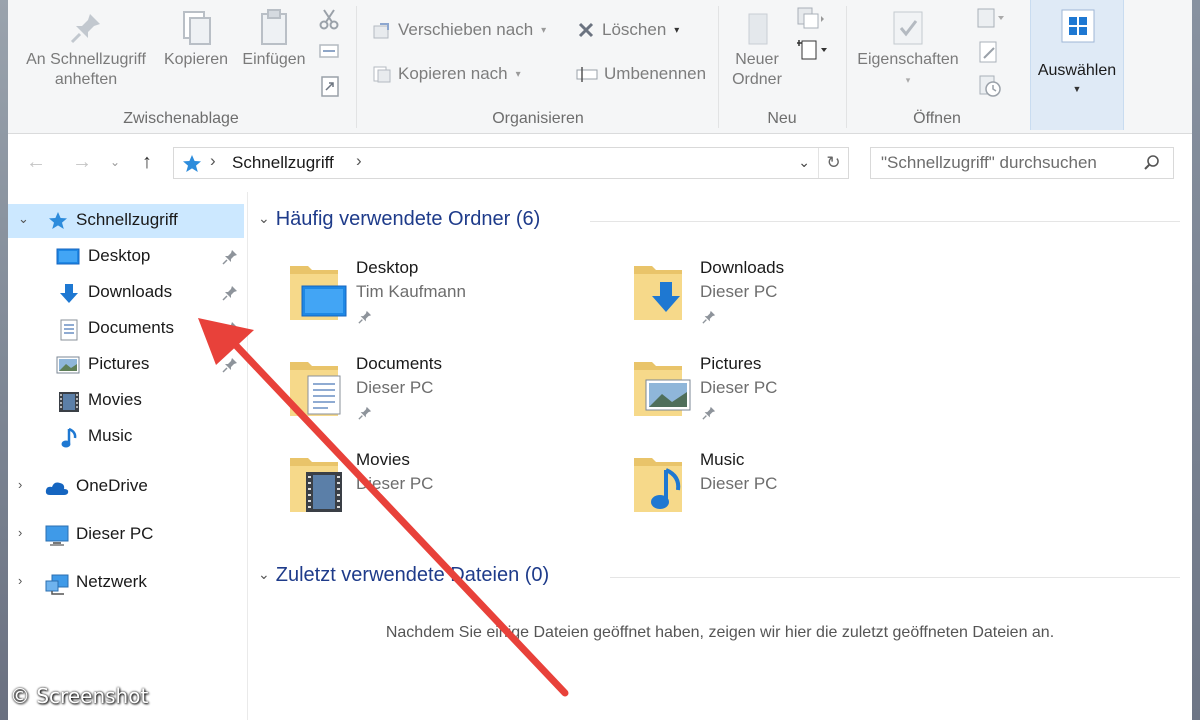  Describe the element at coordinates (989, 52) in the screenshot. I see `edit-icon` at that location.